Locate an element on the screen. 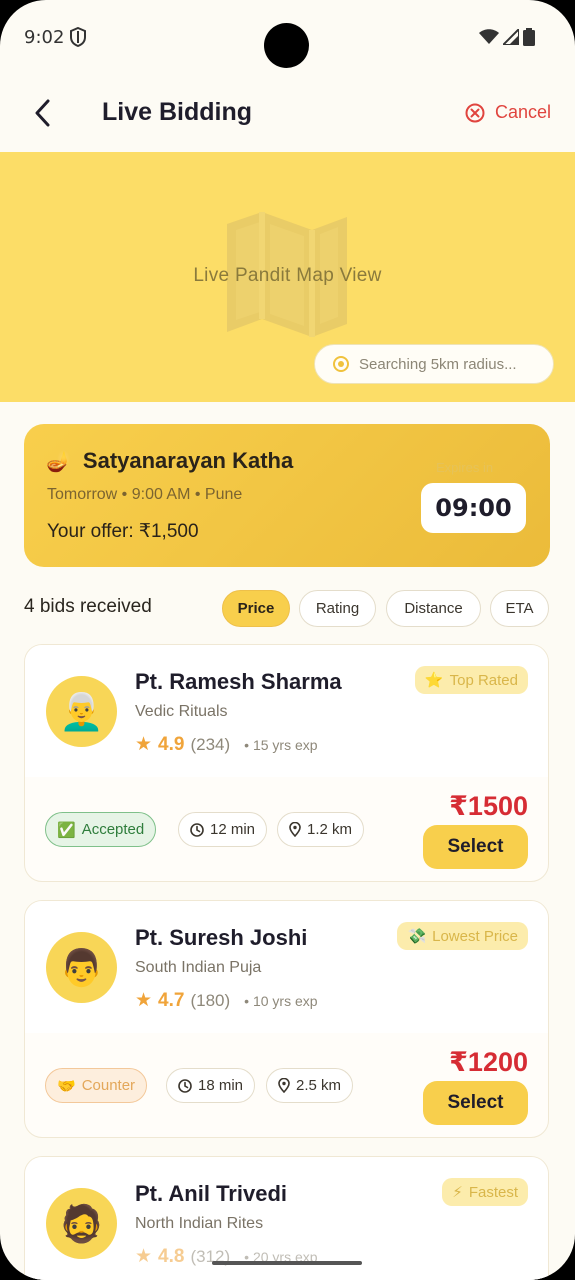 The height and width of the screenshot is (1280, 575). experience: • 10 yrs exp is located at coordinates (281, 1001).